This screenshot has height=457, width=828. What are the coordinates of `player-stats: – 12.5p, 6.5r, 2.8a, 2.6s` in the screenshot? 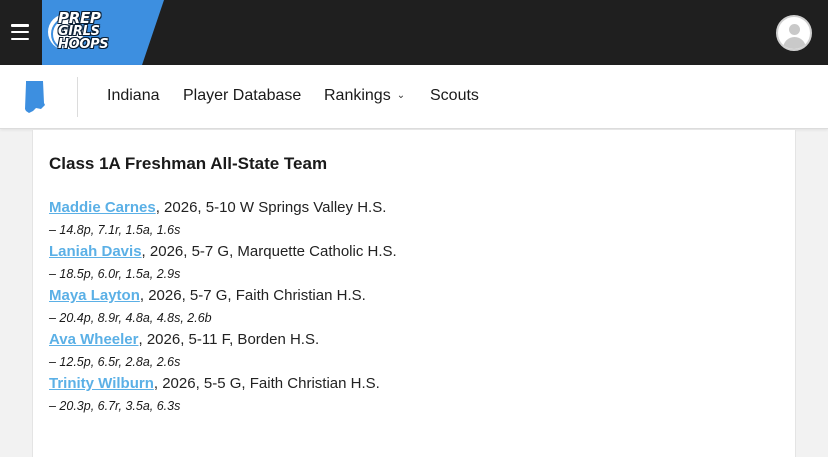 It's located at (115, 362).